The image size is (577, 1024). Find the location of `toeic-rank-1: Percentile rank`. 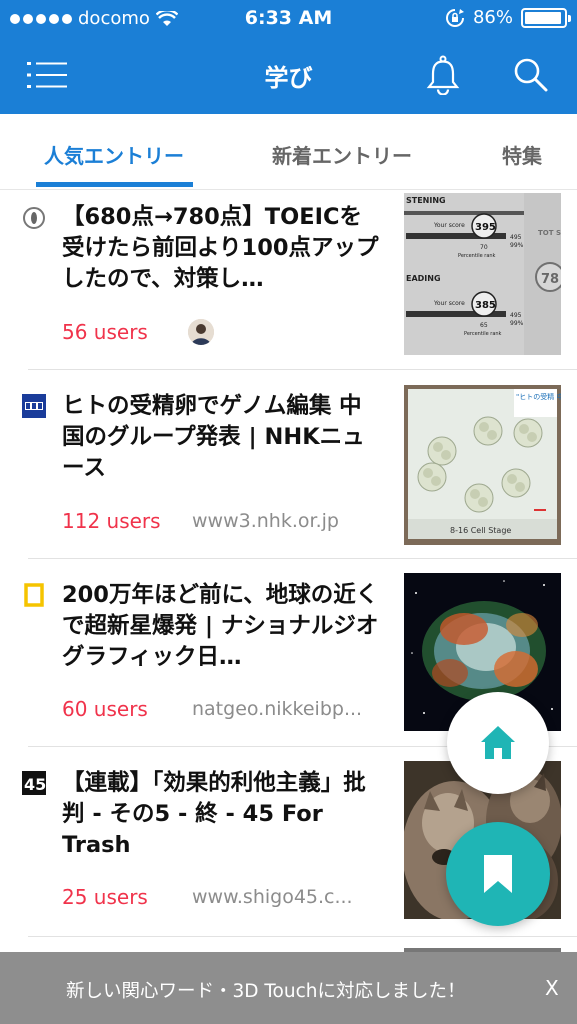

toeic-rank-1: Percentile rank is located at coordinates (477, 256).